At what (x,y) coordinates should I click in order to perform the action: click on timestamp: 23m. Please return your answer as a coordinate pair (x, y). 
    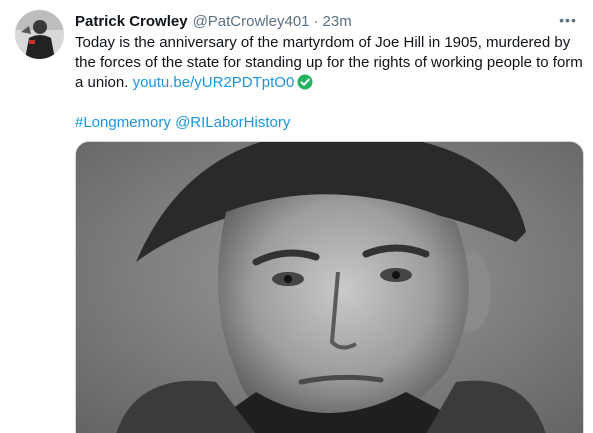
    Looking at the image, I should click on (337, 21).